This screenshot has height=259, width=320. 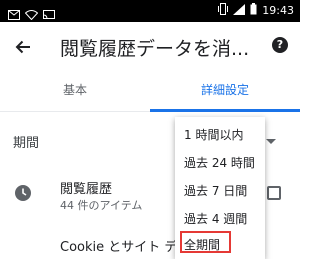 What do you see at coordinates (86, 189) in the screenshot?
I see `history-title: 閲覧履歴` at bounding box center [86, 189].